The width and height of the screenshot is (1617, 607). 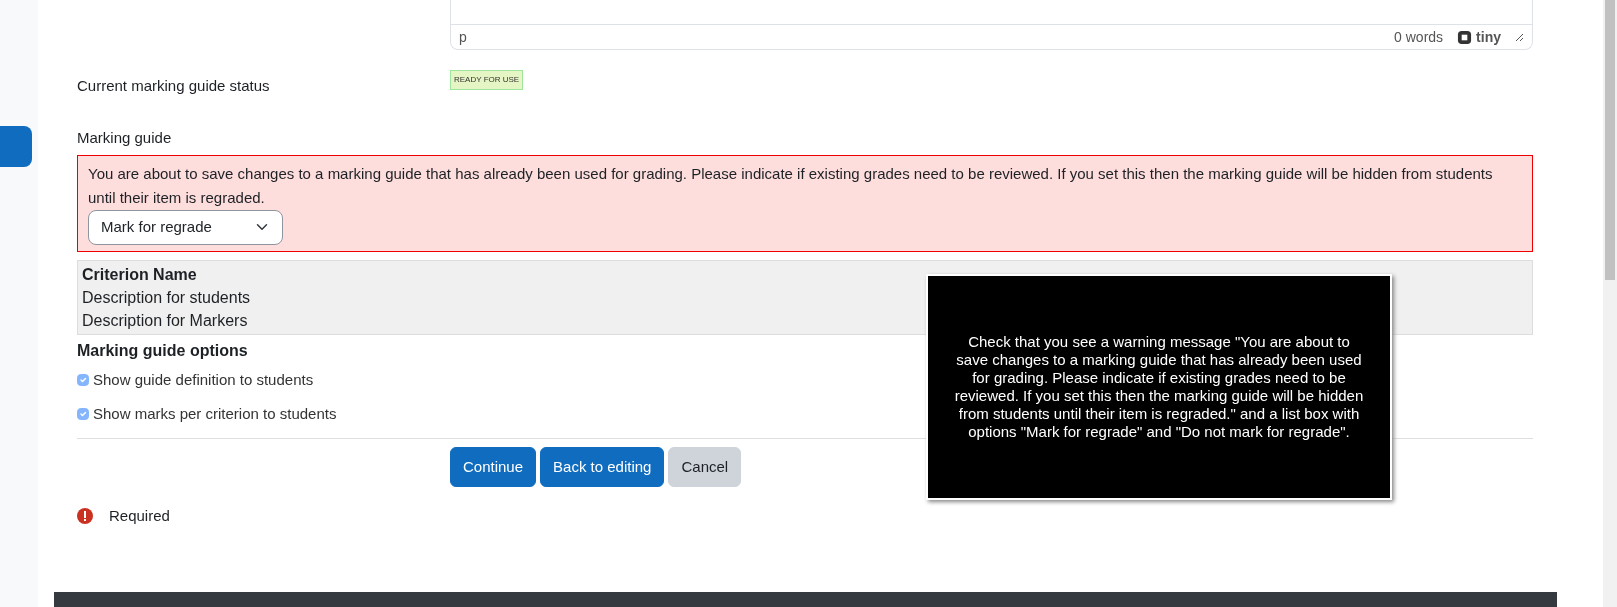 I want to click on warning-message: You are about to save changes to a marking guide that has already been used for grading. Please indicate if existing grades need to be reviewed. If you set this then the marking guide will be hidden from students until their item is regraded., so click(x=791, y=186).